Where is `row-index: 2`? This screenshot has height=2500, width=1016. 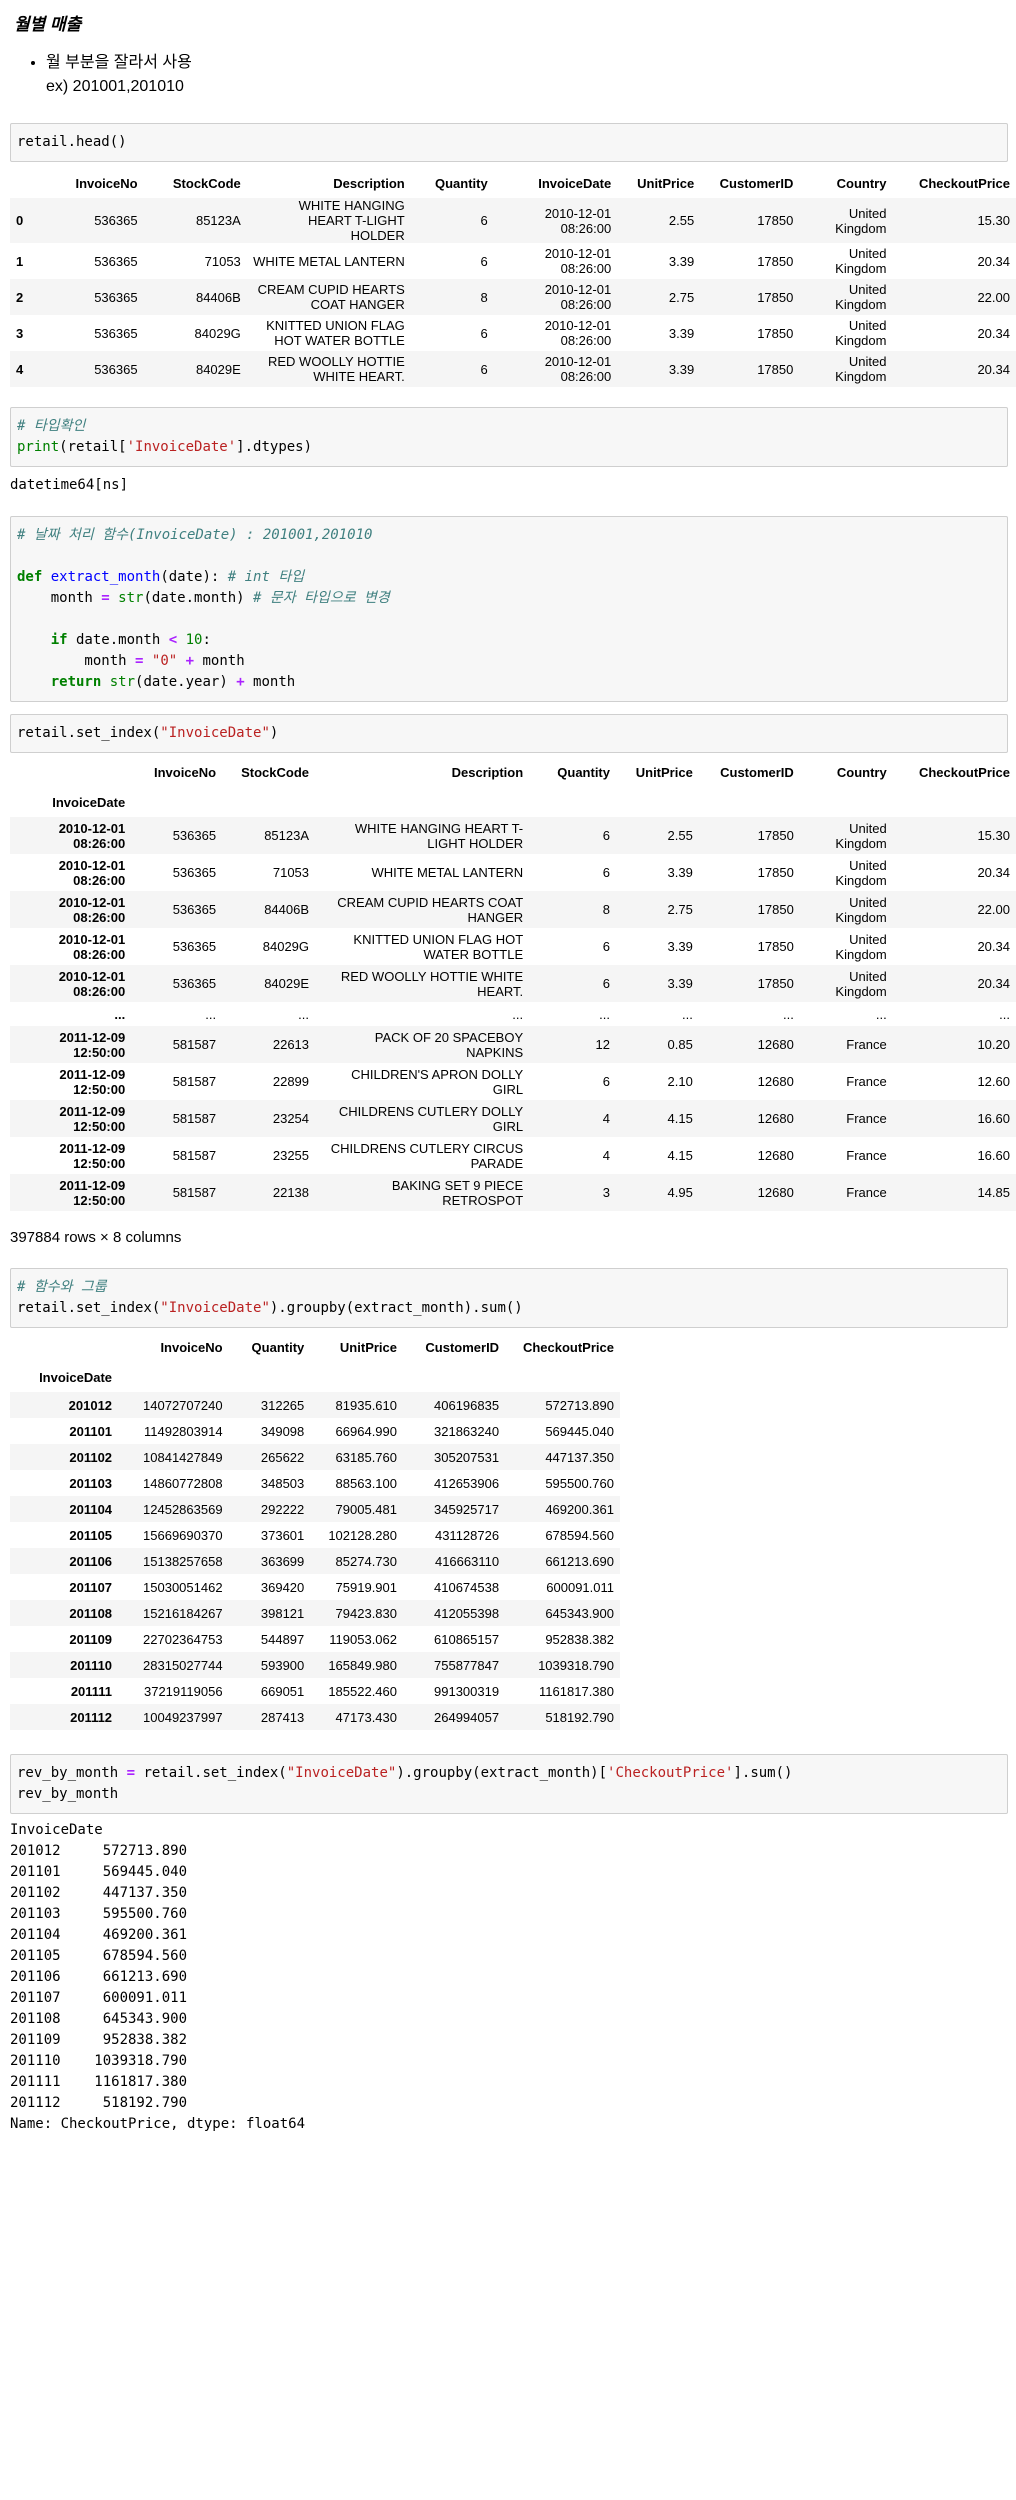 row-index: 2 is located at coordinates (20, 297).